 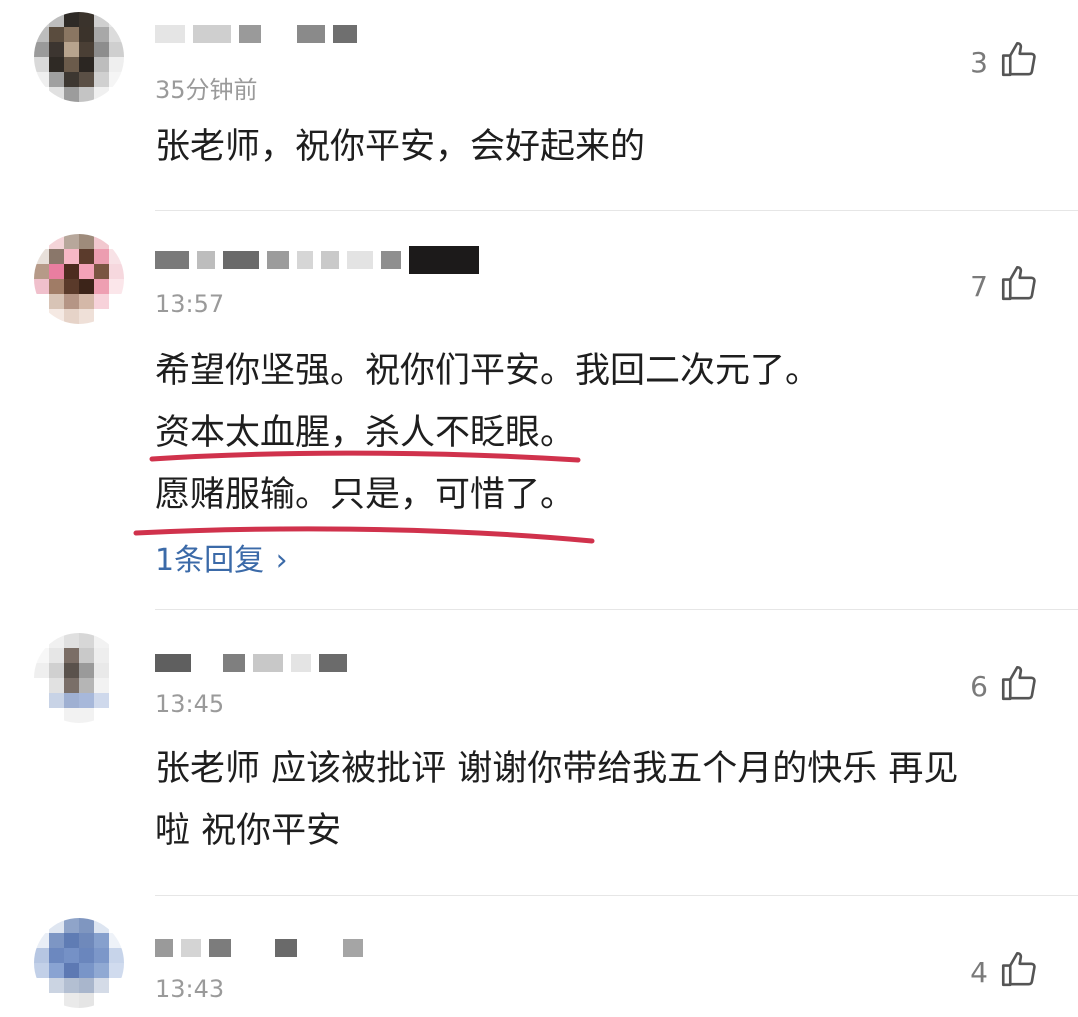 What do you see at coordinates (206, 90) in the screenshot?
I see `comment-time: 35分钟前` at bounding box center [206, 90].